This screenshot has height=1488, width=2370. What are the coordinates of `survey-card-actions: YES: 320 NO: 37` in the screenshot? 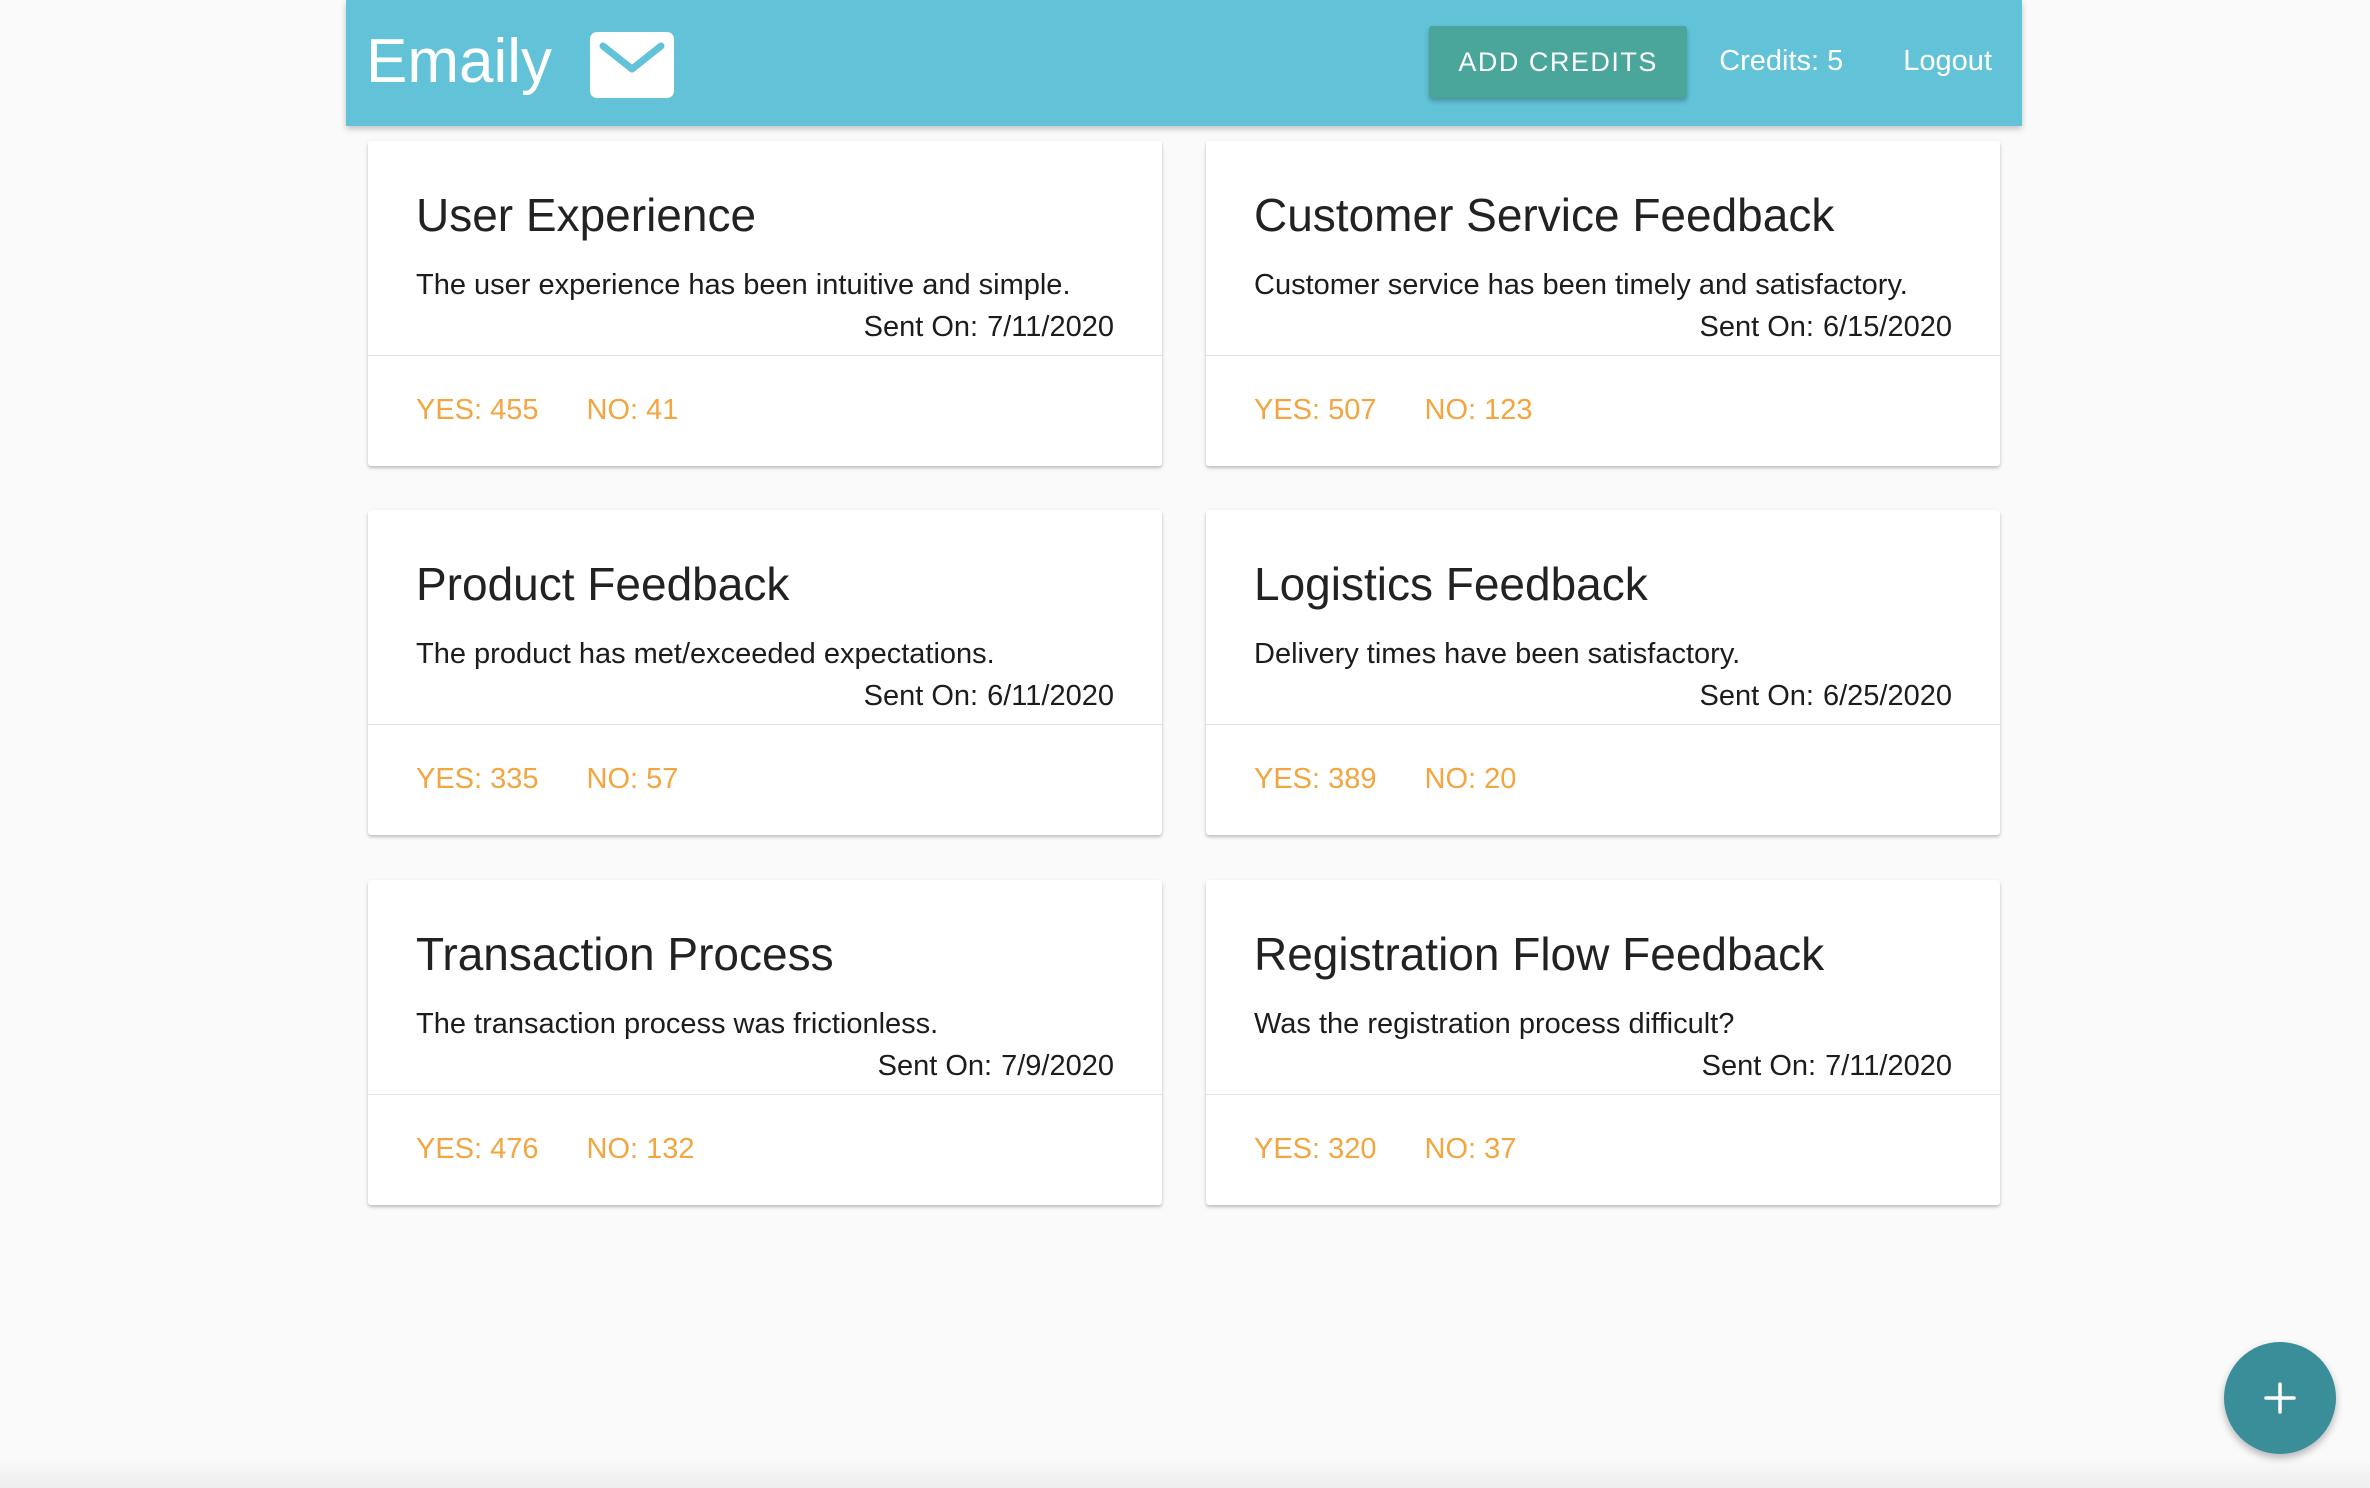 It's located at (1409, 1149).